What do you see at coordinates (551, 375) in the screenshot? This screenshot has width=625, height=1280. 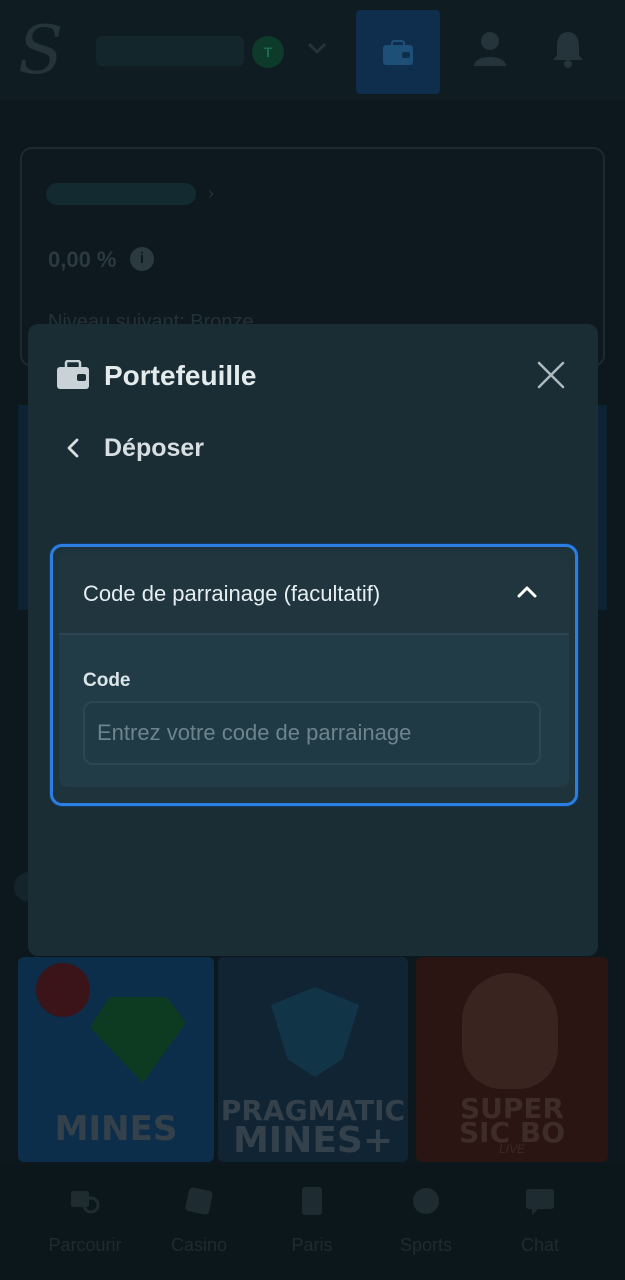 I see `close-icon` at bounding box center [551, 375].